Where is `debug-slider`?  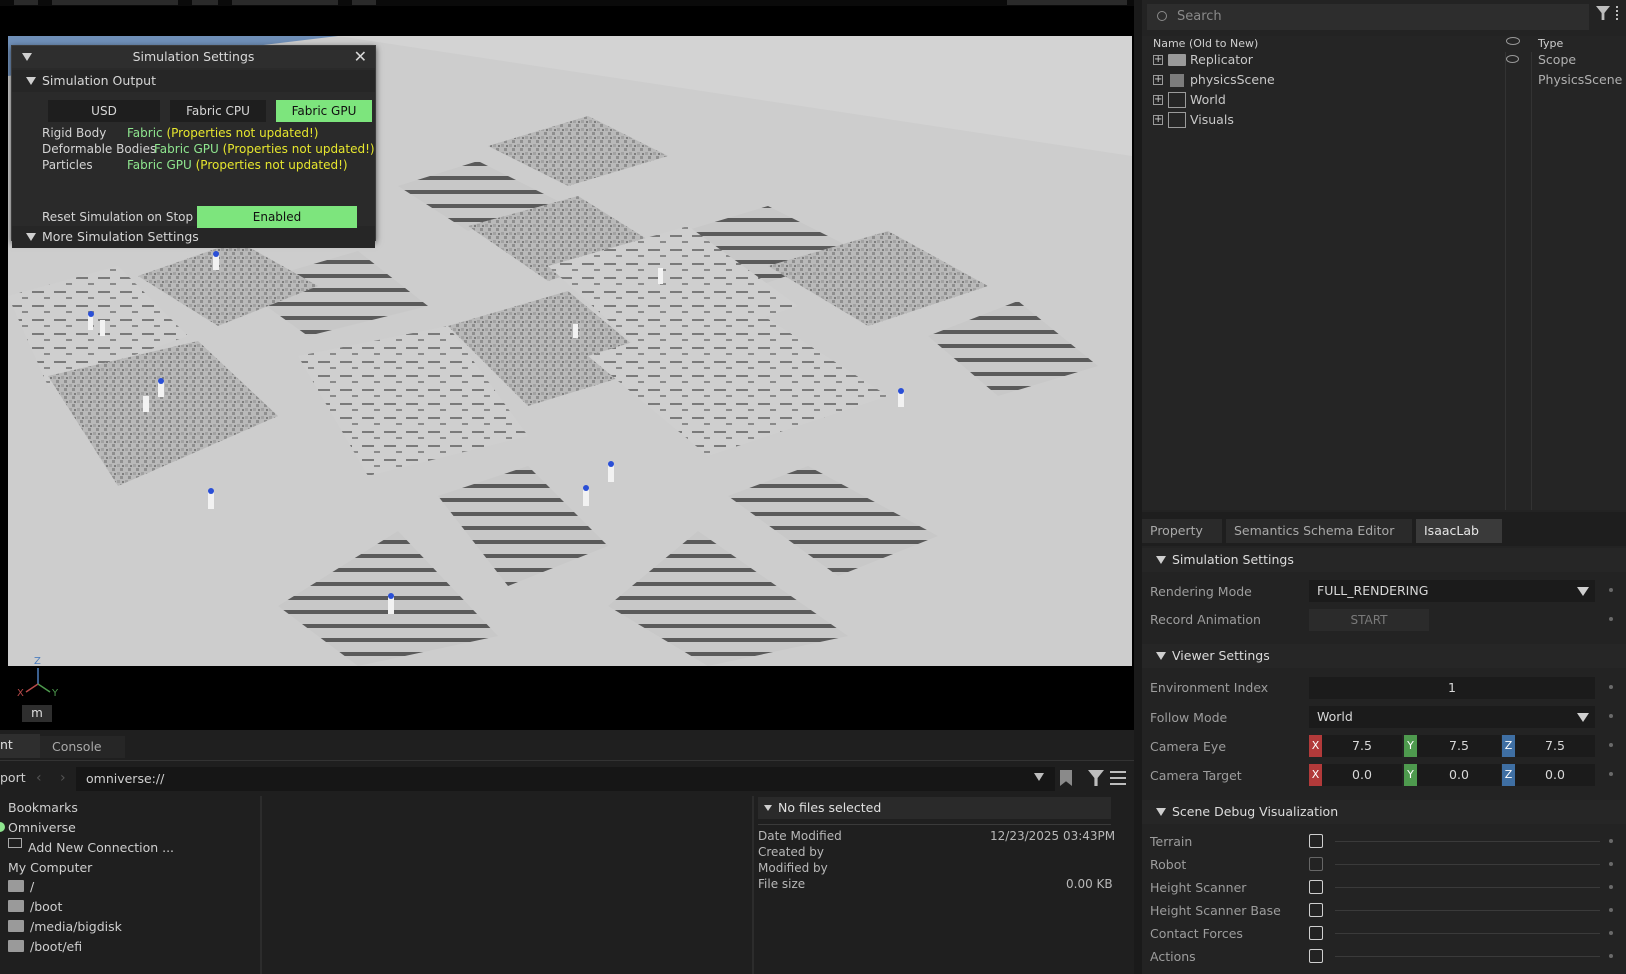
debug-slider is located at coordinates (1467, 910).